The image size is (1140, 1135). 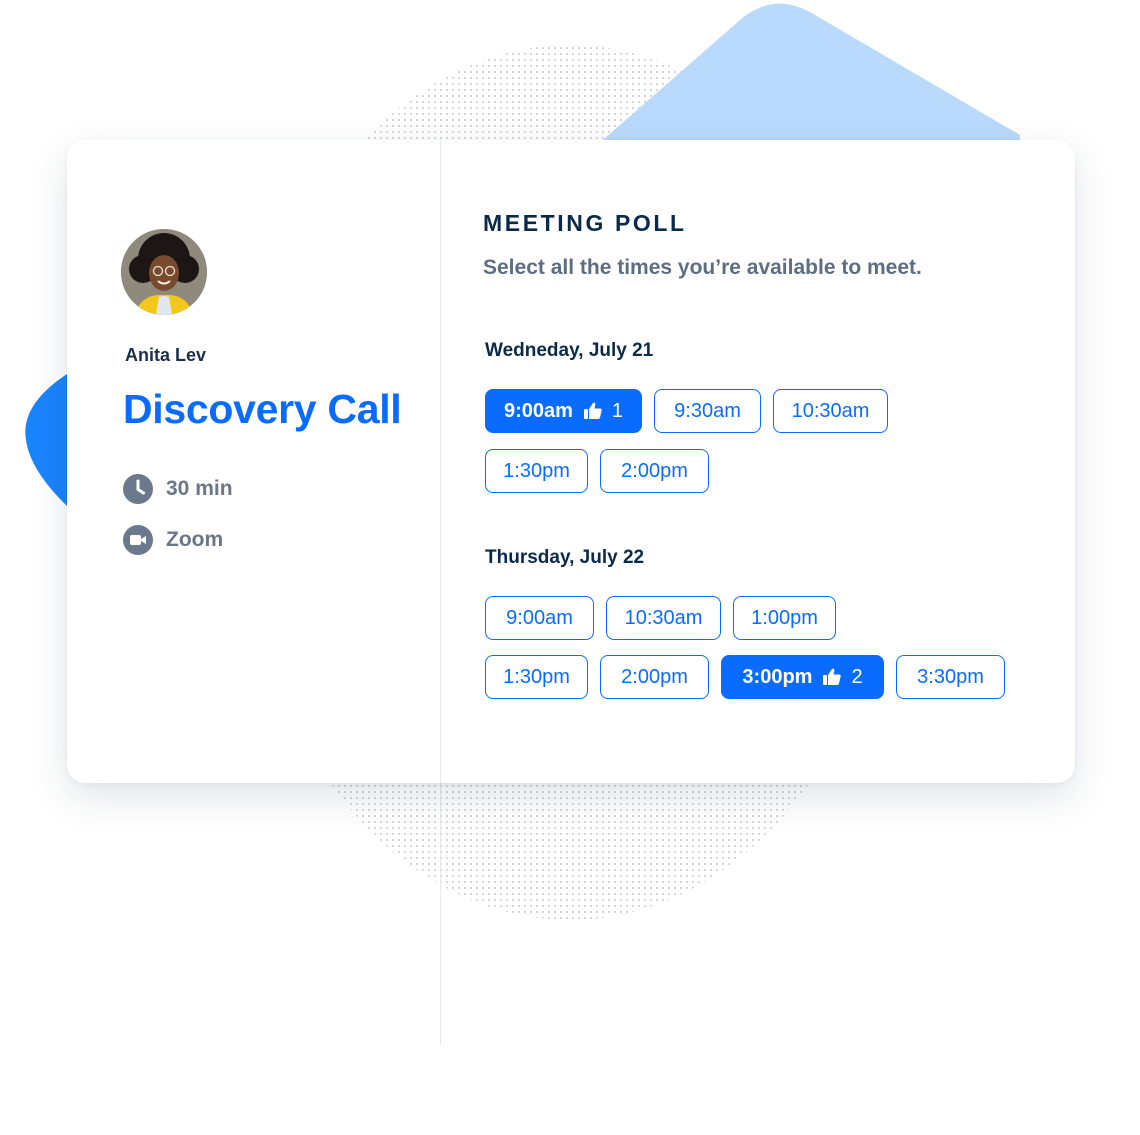 I want to click on vote-count: 1, so click(x=617, y=410).